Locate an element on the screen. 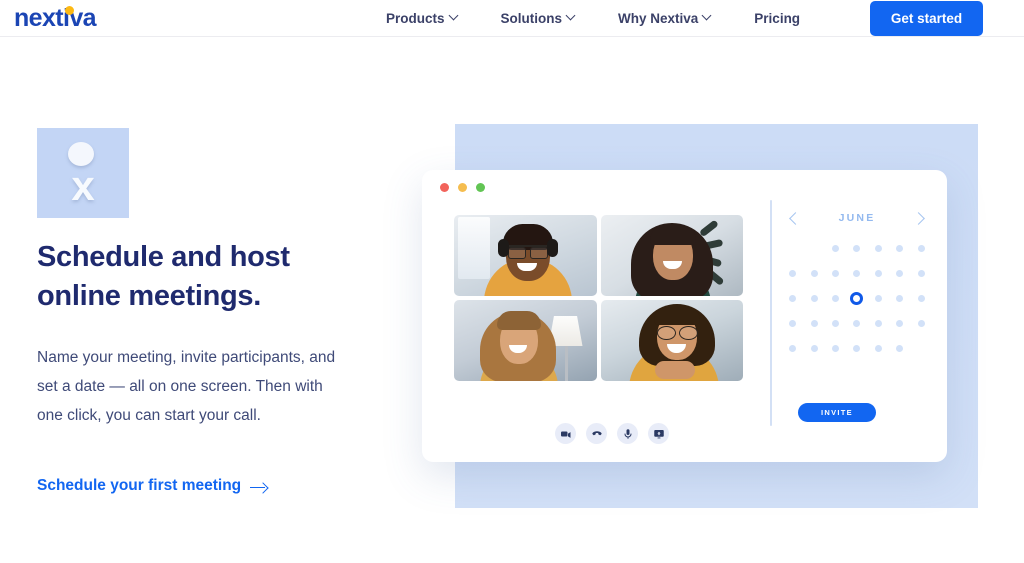 This screenshot has height=563, width=1024. close-window-dot-icon is located at coordinates (444, 187).